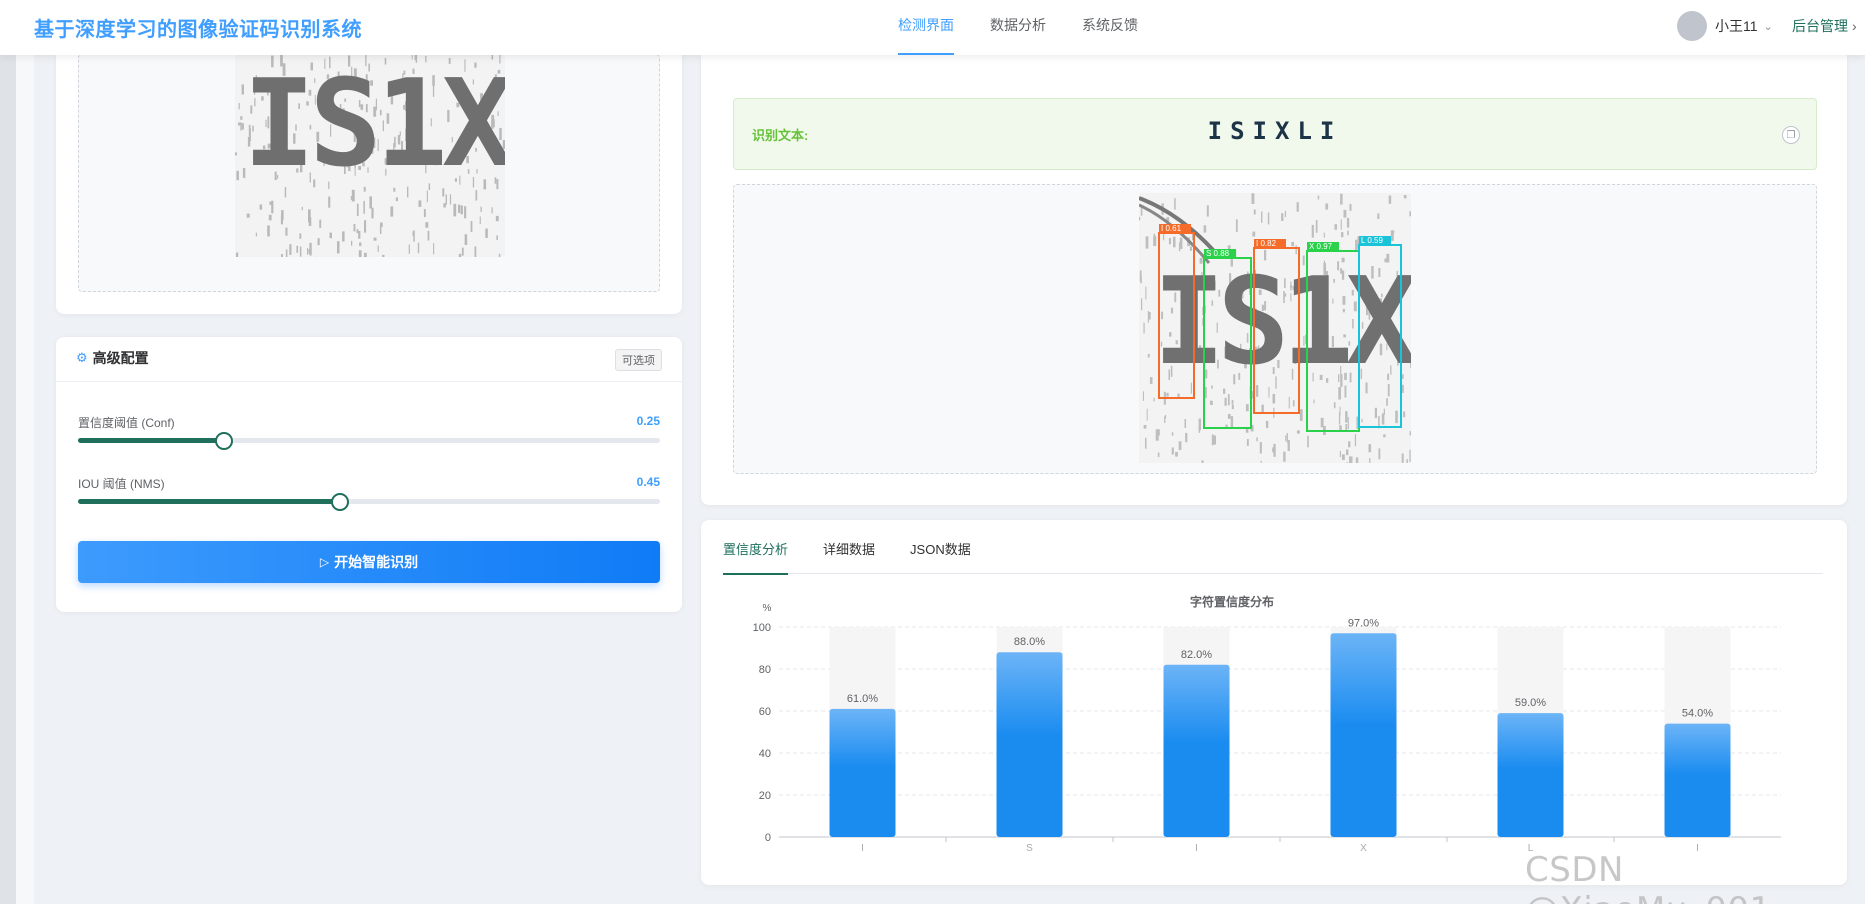 The image size is (1865, 904). I want to click on detection-label: S 0.88, so click(1218, 253).